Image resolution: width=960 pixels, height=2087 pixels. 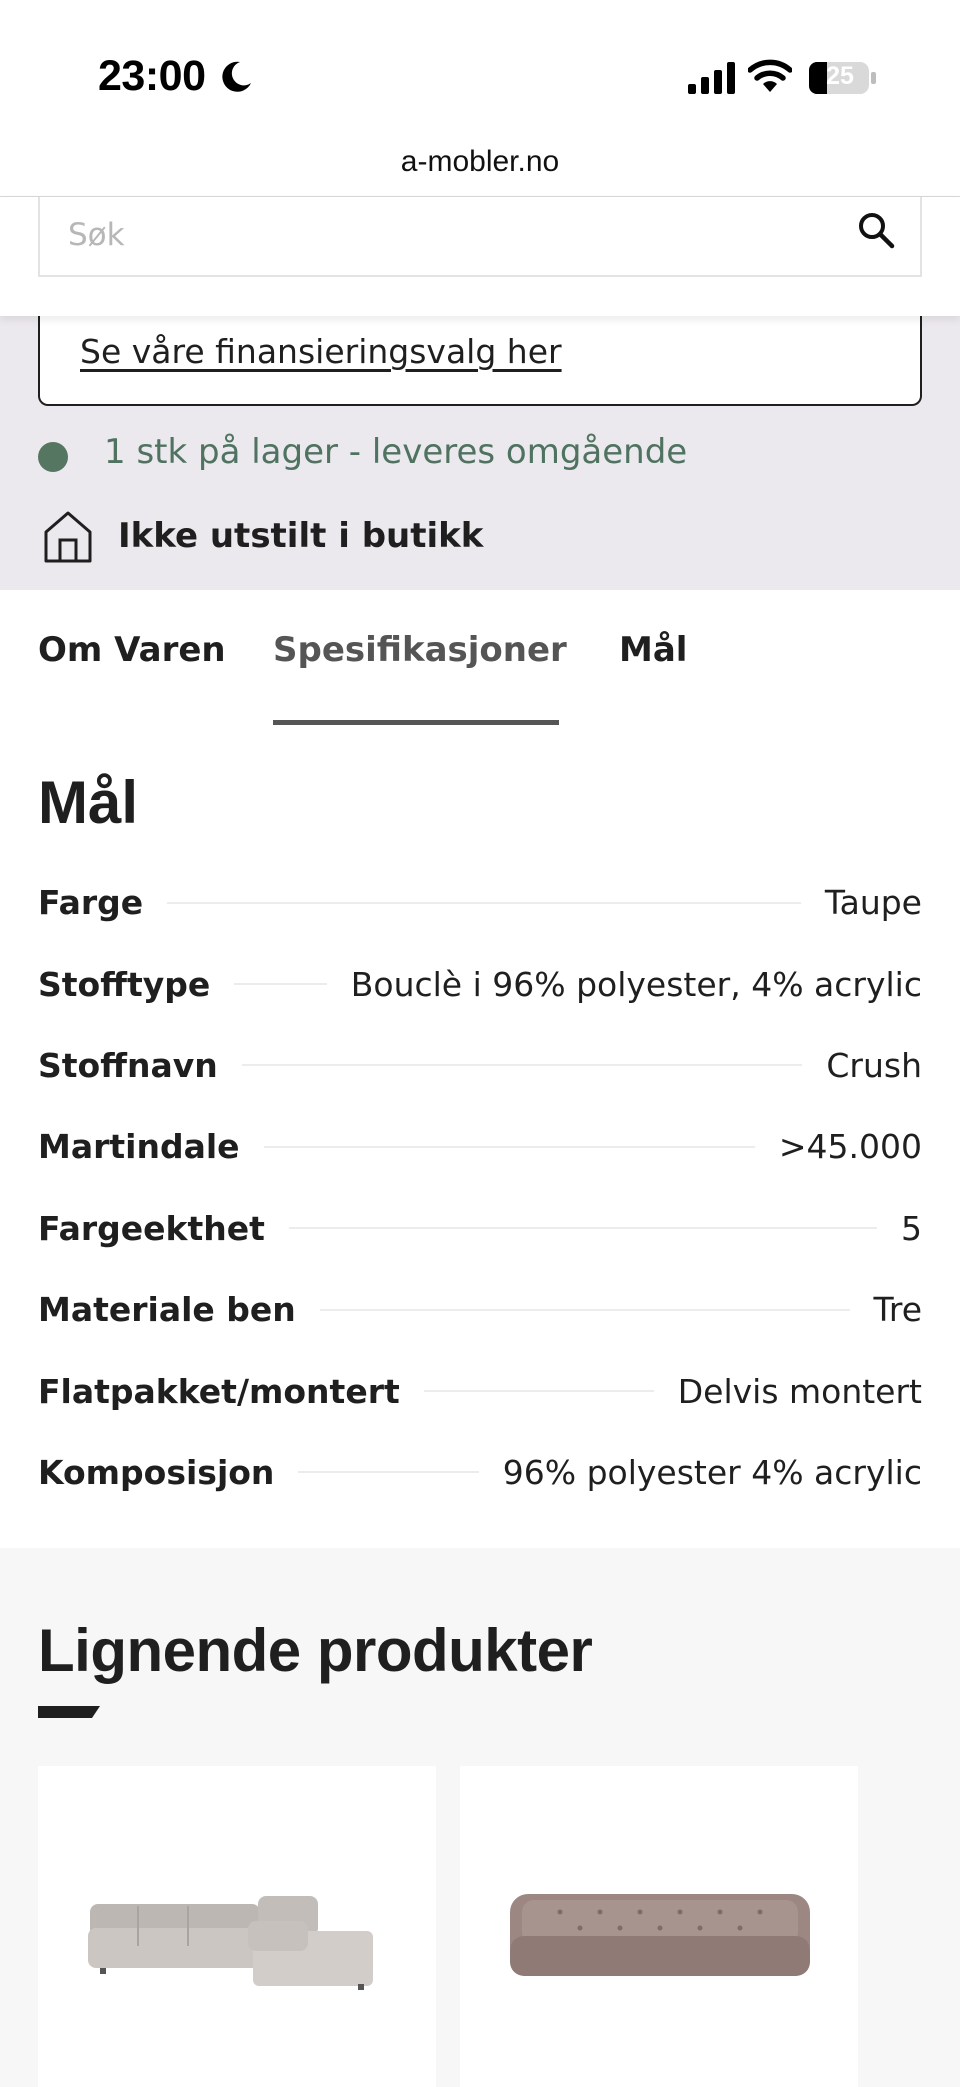 What do you see at coordinates (636, 984) in the screenshot?
I see `spec-value: Bouclè i 96% polyester, 4% acrylic` at bounding box center [636, 984].